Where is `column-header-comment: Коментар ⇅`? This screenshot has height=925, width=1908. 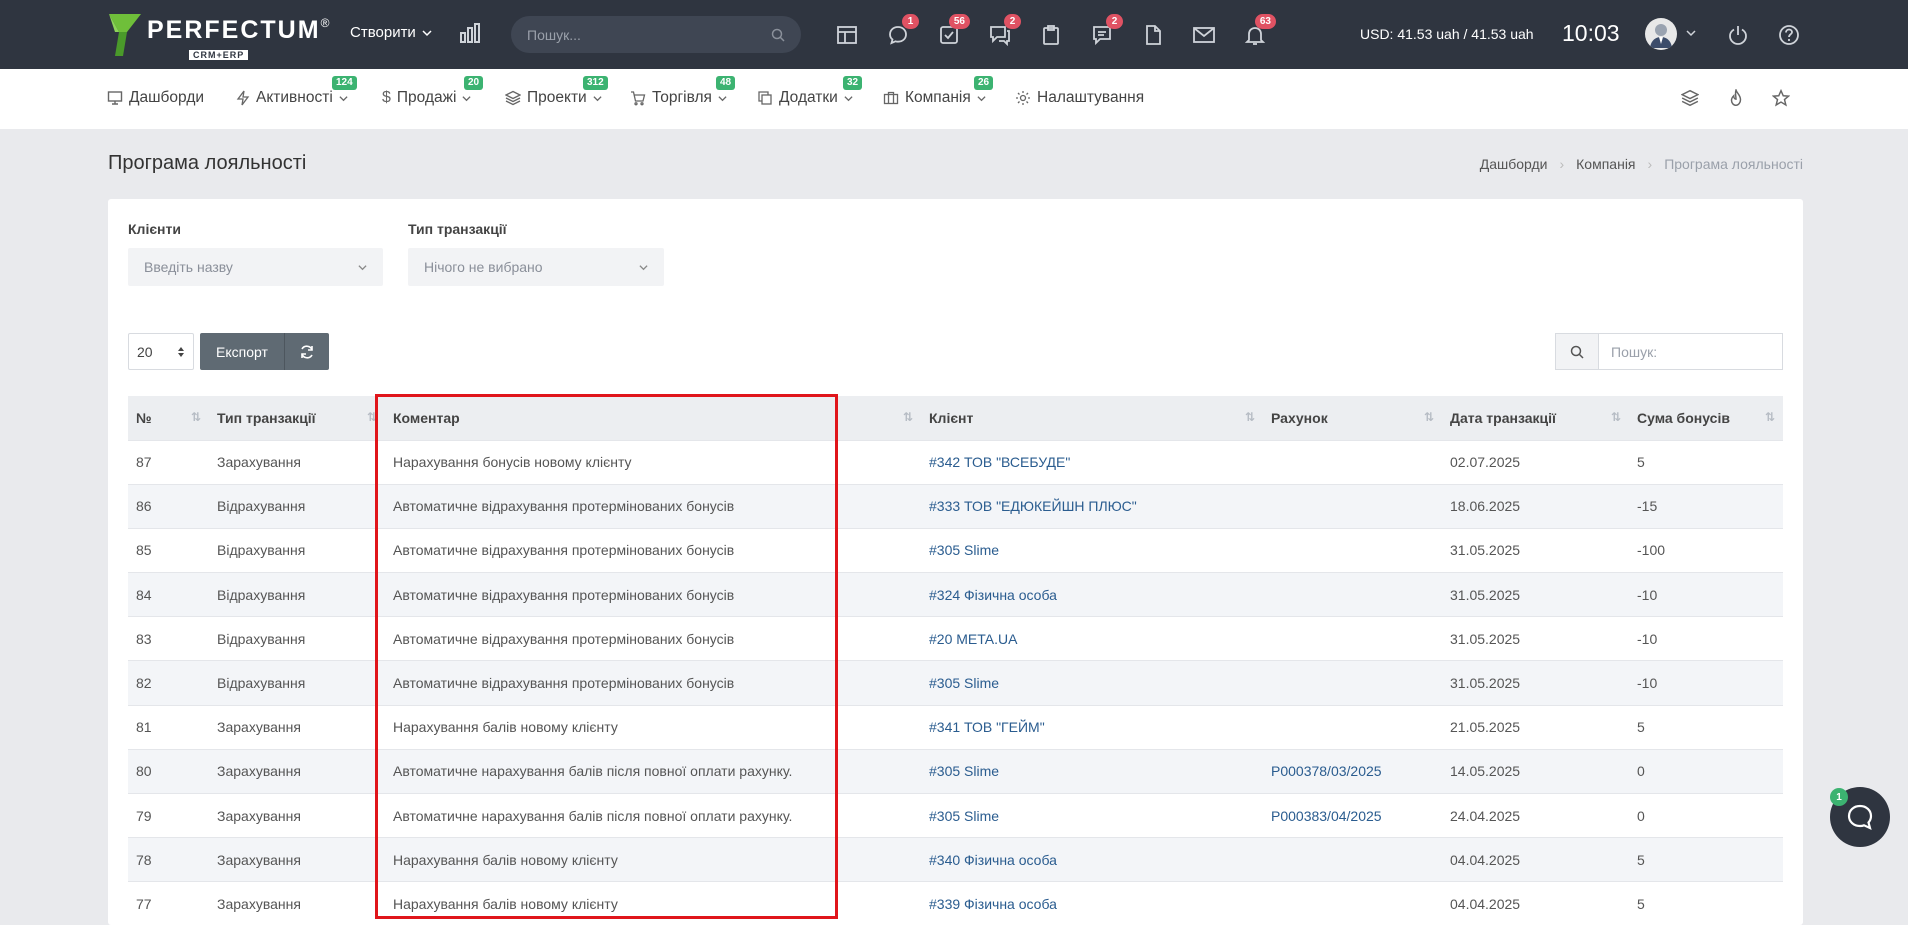 column-header-comment: Коментар ⇅ is located at coordinates (653, 418).